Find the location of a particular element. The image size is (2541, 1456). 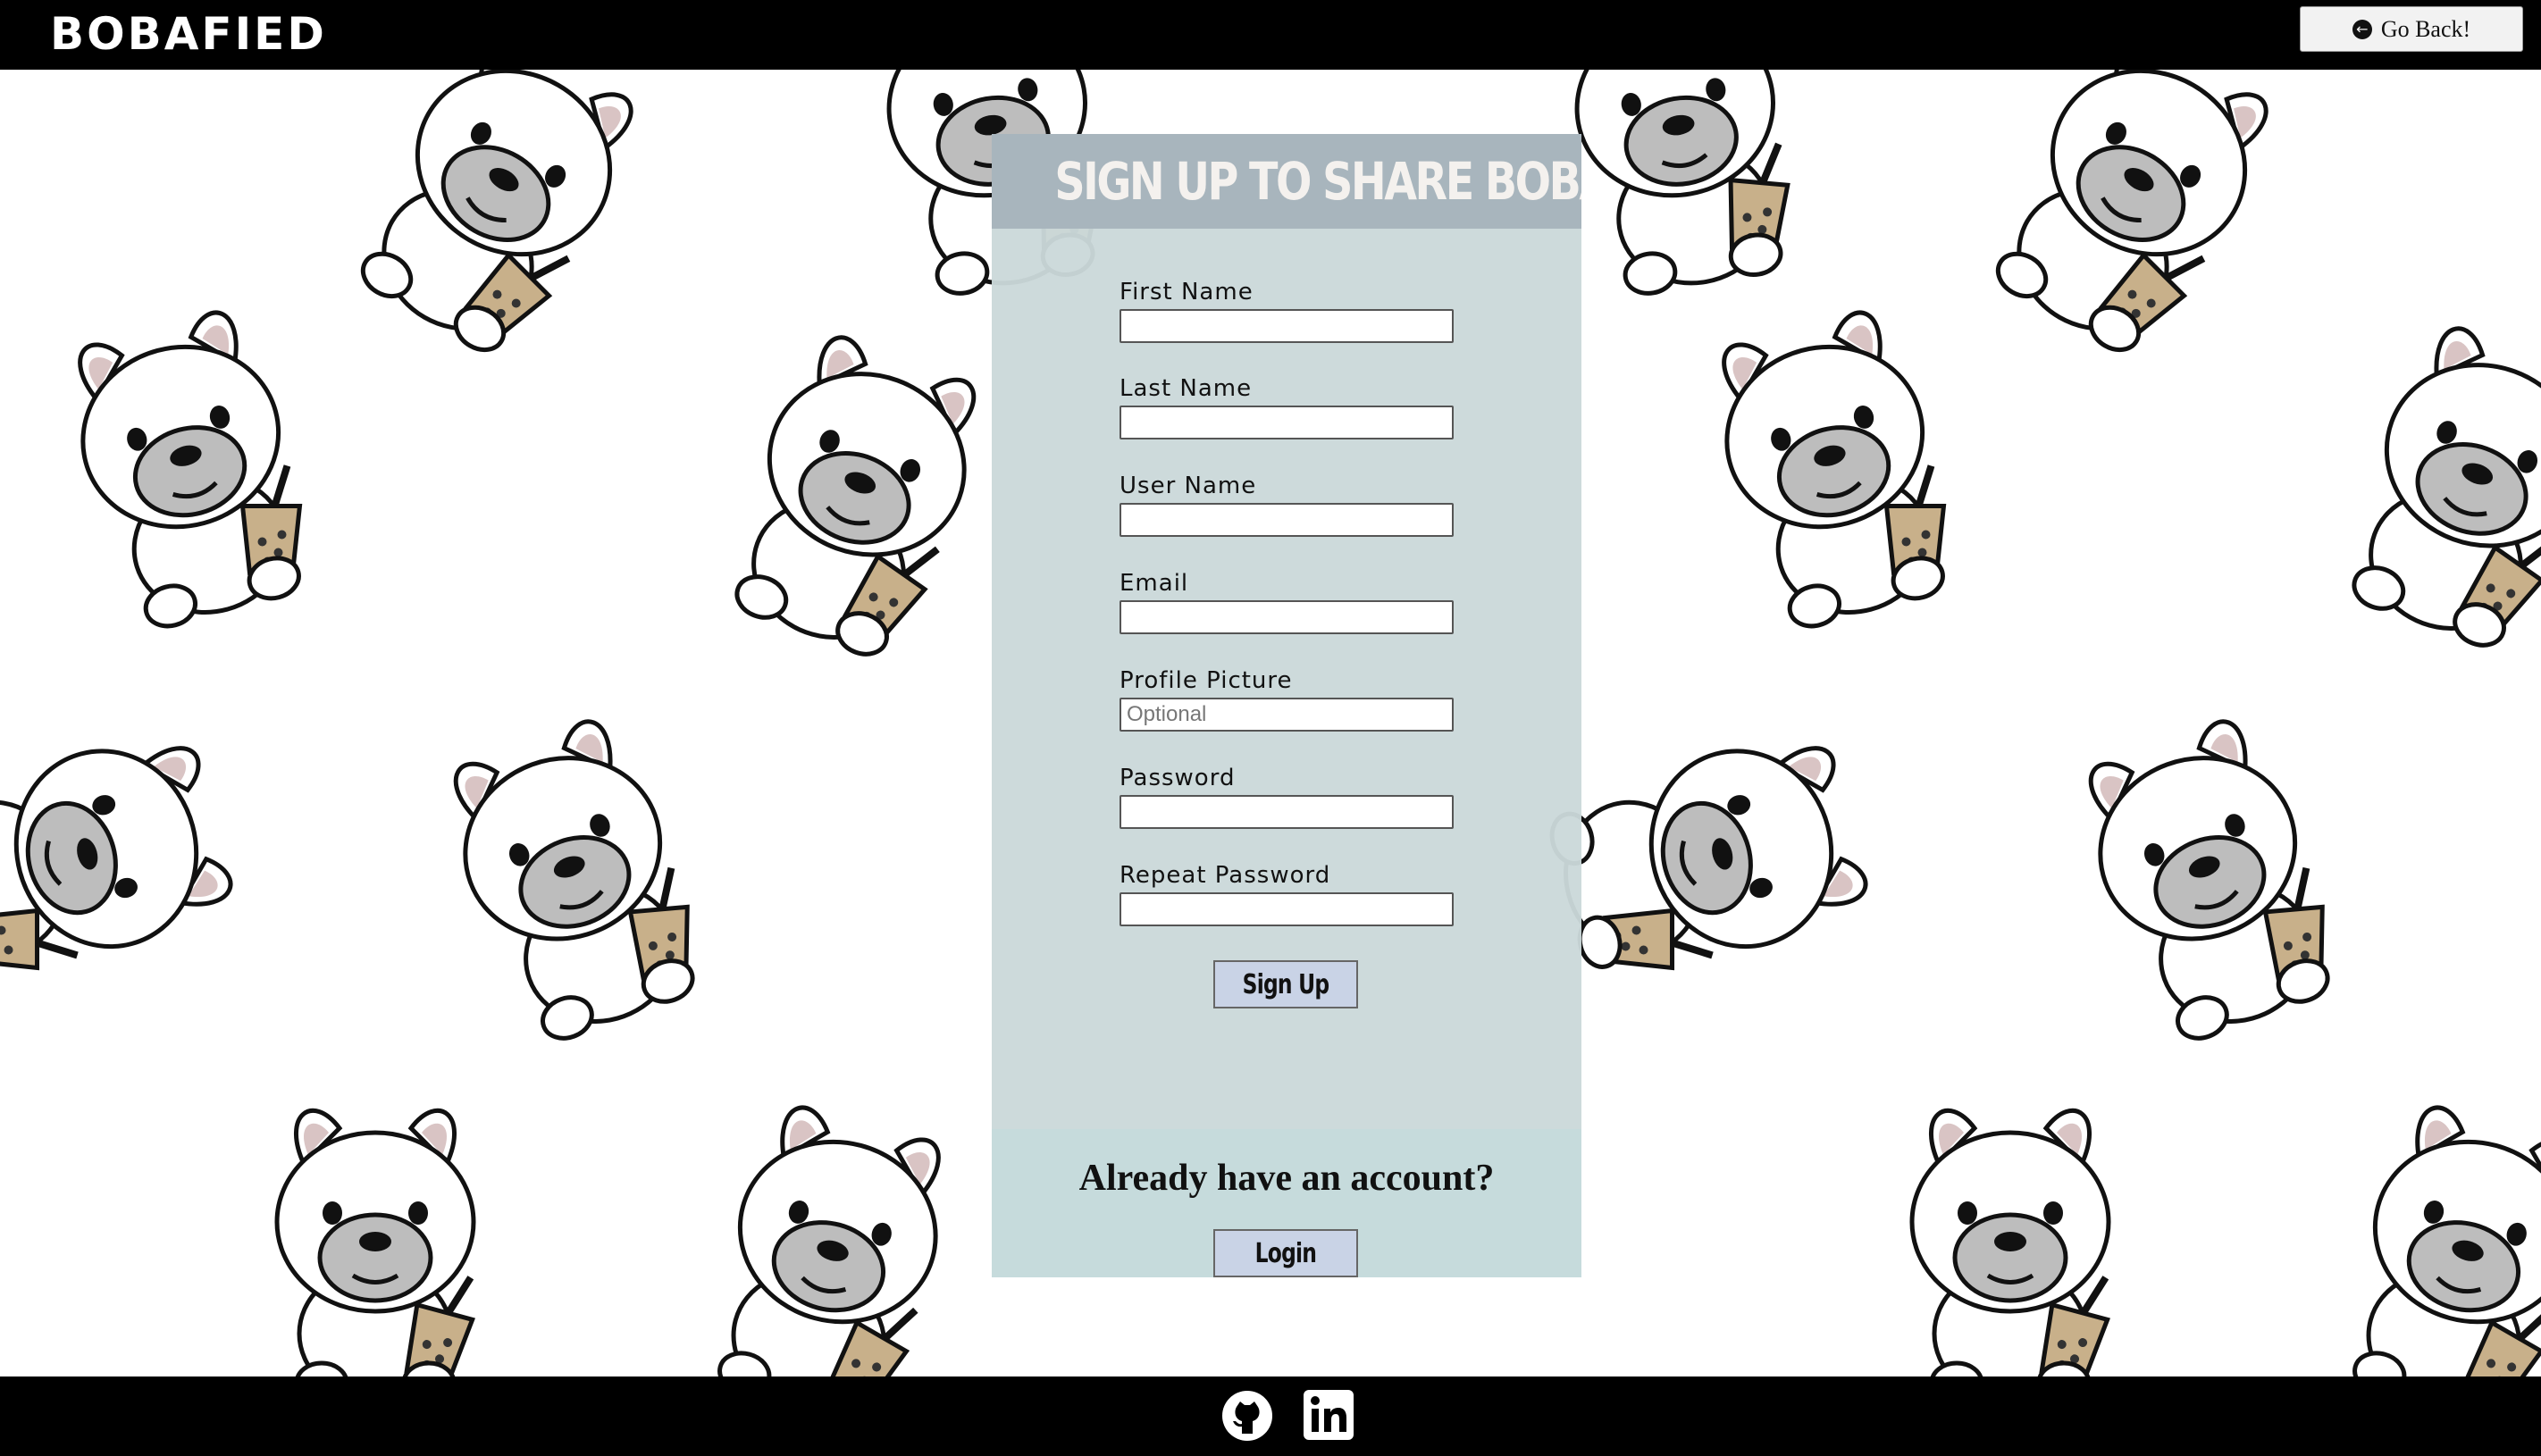

first-name-input is located at coordinates (1287, 326).